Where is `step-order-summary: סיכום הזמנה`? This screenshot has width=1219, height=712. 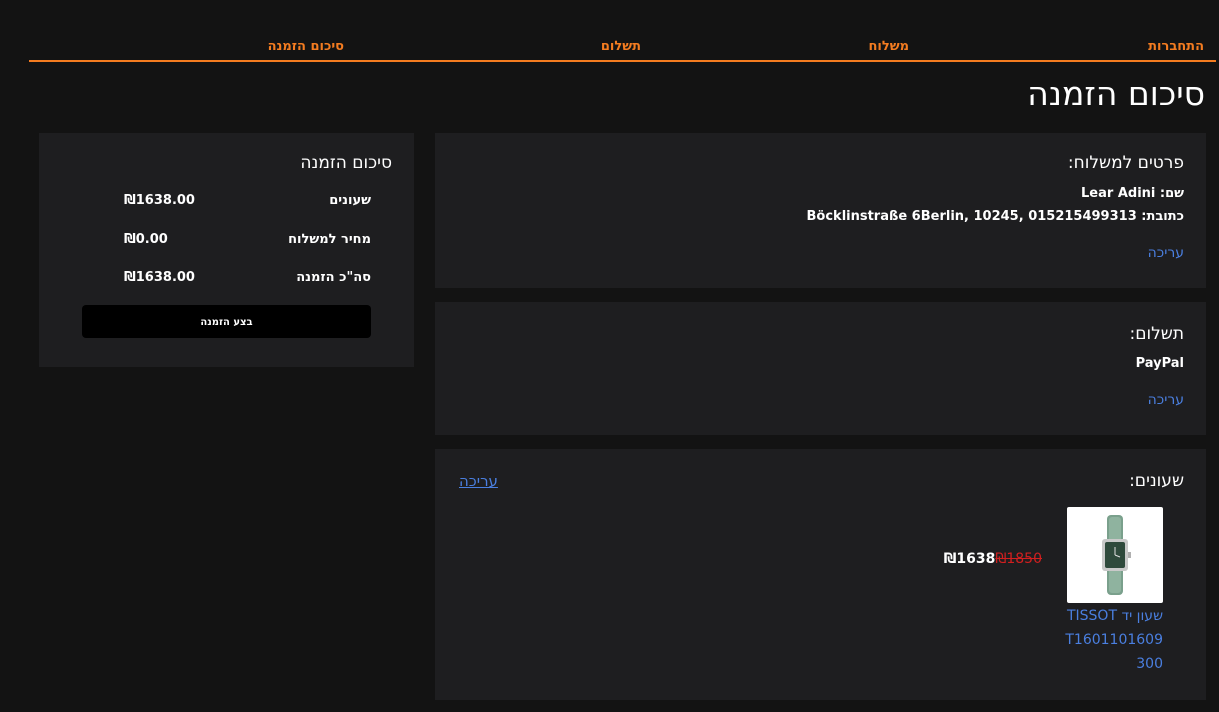
step-order-summary: סיכום הזמנה is located at coordinates (306, 46).